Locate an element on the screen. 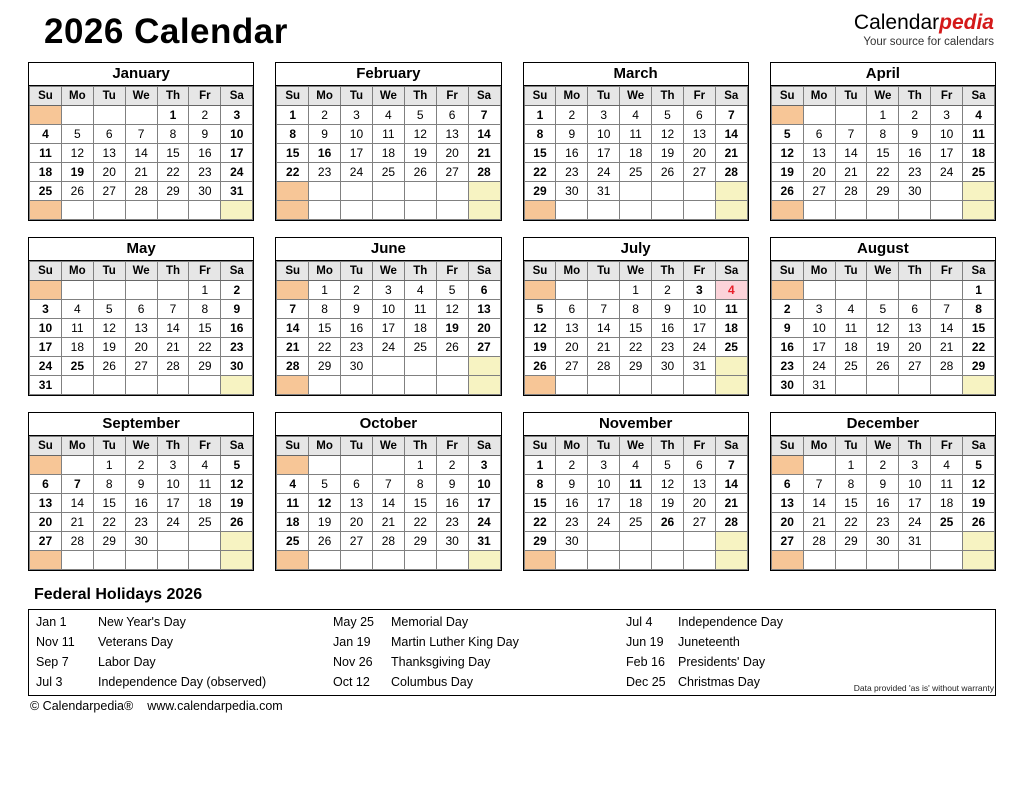  day-cell: 6 is located at coordinates (699, 115).